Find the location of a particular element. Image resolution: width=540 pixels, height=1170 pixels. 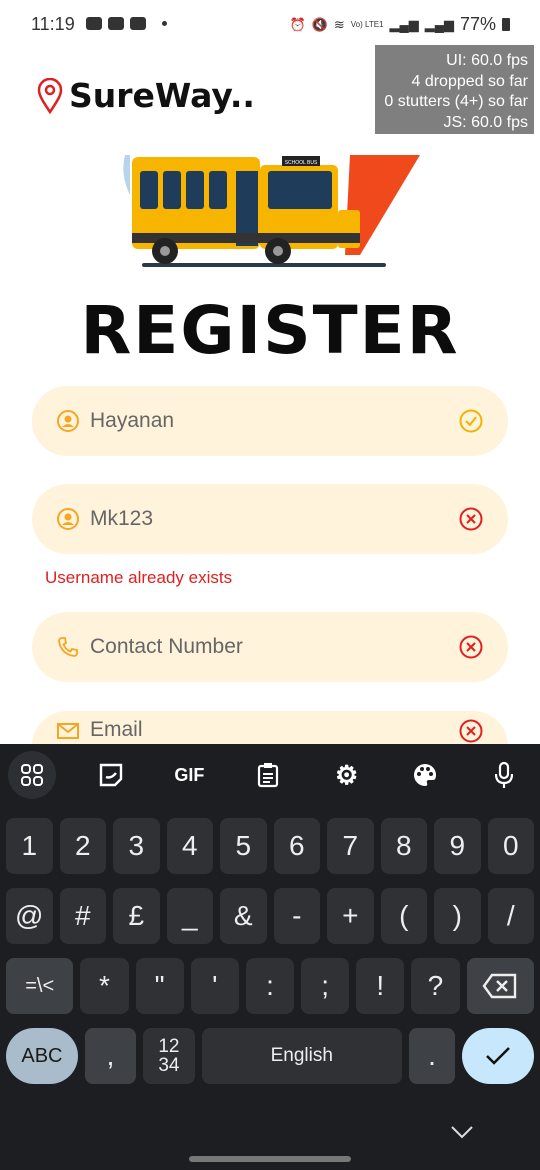

clipboard-icon is located at coordinates (268, 775).